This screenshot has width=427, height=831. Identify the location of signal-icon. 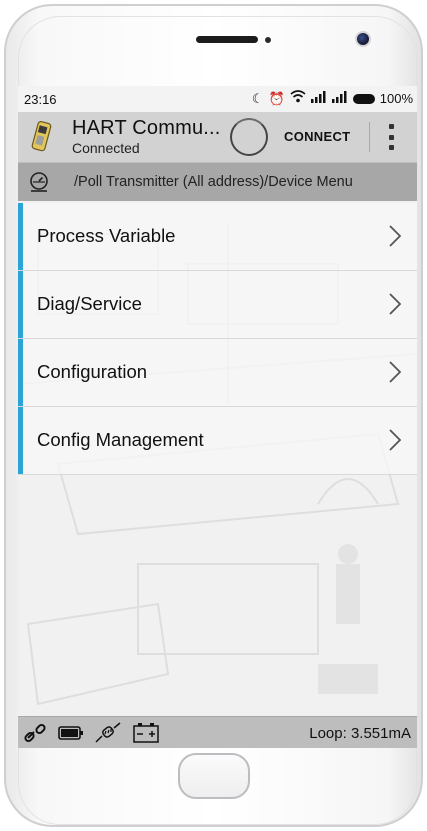
(318, 98).